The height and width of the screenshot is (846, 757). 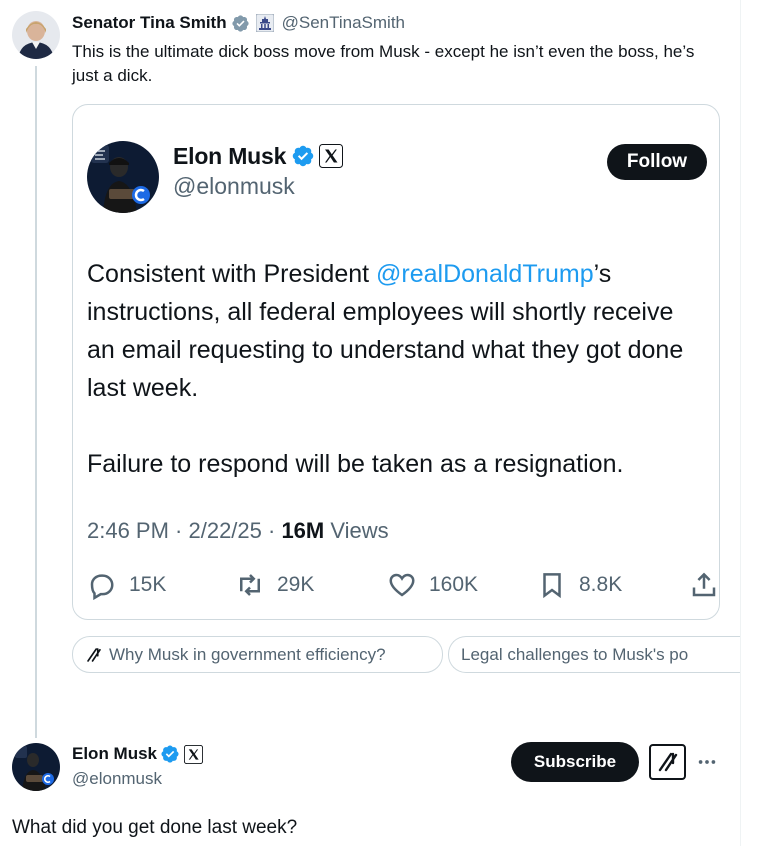 What do you see at coordinates (575, 654) in the screenshot?
I see `chip-label: Legal challenges to Musk's po` at bounding box center [575, 654].